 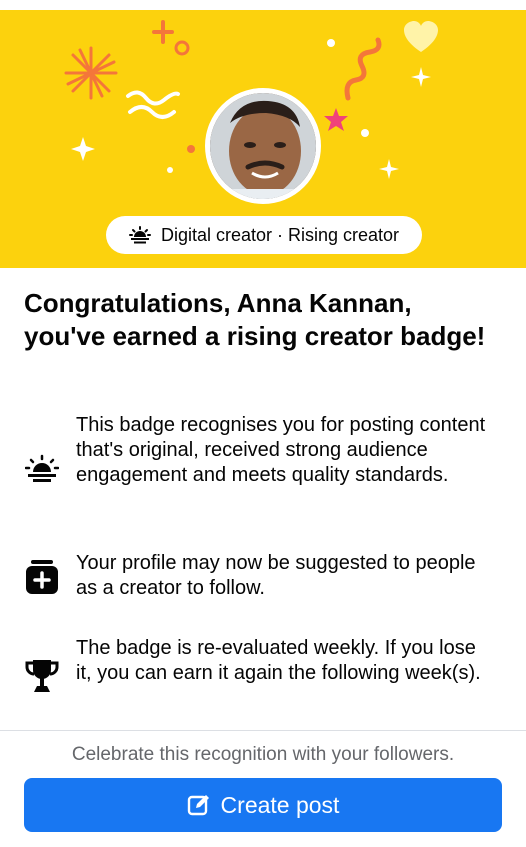 What do you see at coordinates (153, 104) in the screenshot?
I see `squiggle-icon` at bounding box center [153, 104].